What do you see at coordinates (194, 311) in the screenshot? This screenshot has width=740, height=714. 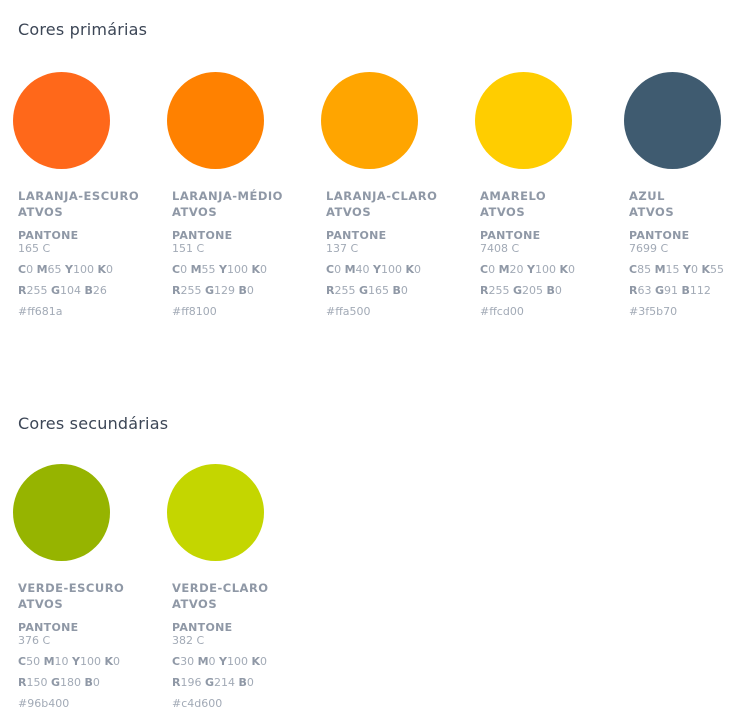 I see `hex-value: #ff8100` at bounding box center [194, 311].